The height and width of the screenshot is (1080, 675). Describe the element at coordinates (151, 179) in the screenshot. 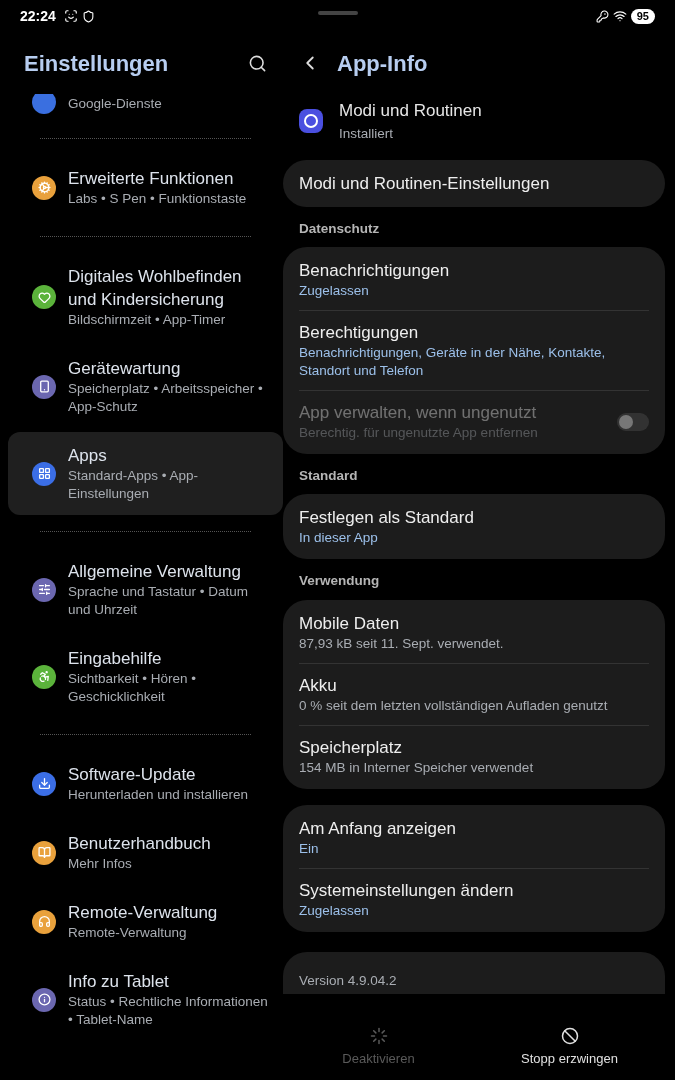

I see `item-title: Erweiterte Funktionen` at that location.